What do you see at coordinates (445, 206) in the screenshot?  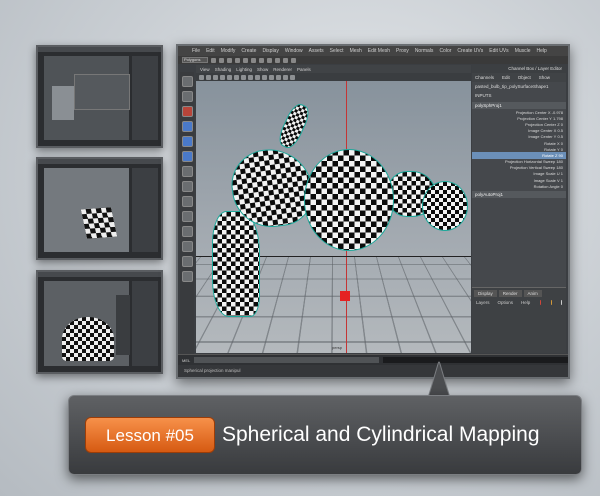 I see `checker-mesh-head` at bounding box center [445, 206].